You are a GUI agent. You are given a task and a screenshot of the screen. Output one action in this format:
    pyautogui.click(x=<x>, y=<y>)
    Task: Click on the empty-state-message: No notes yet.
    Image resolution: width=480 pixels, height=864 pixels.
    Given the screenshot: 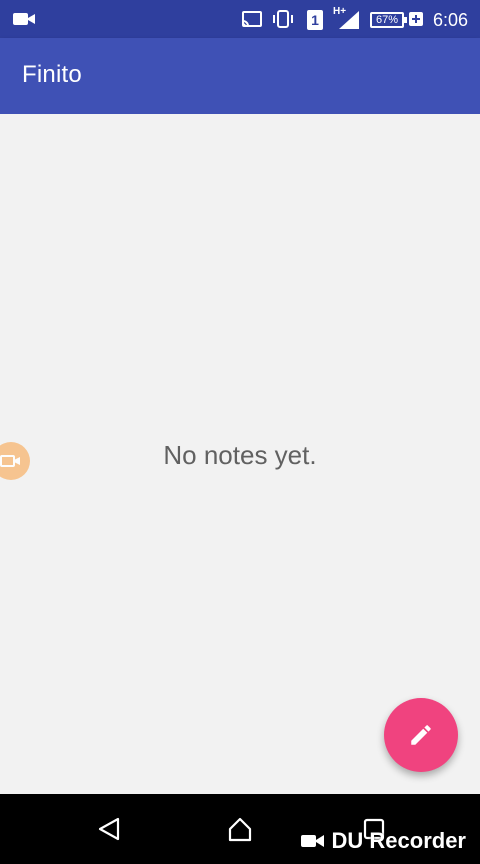 What is the action you would take?
    pyautogui.click(x=240, y=455)
    